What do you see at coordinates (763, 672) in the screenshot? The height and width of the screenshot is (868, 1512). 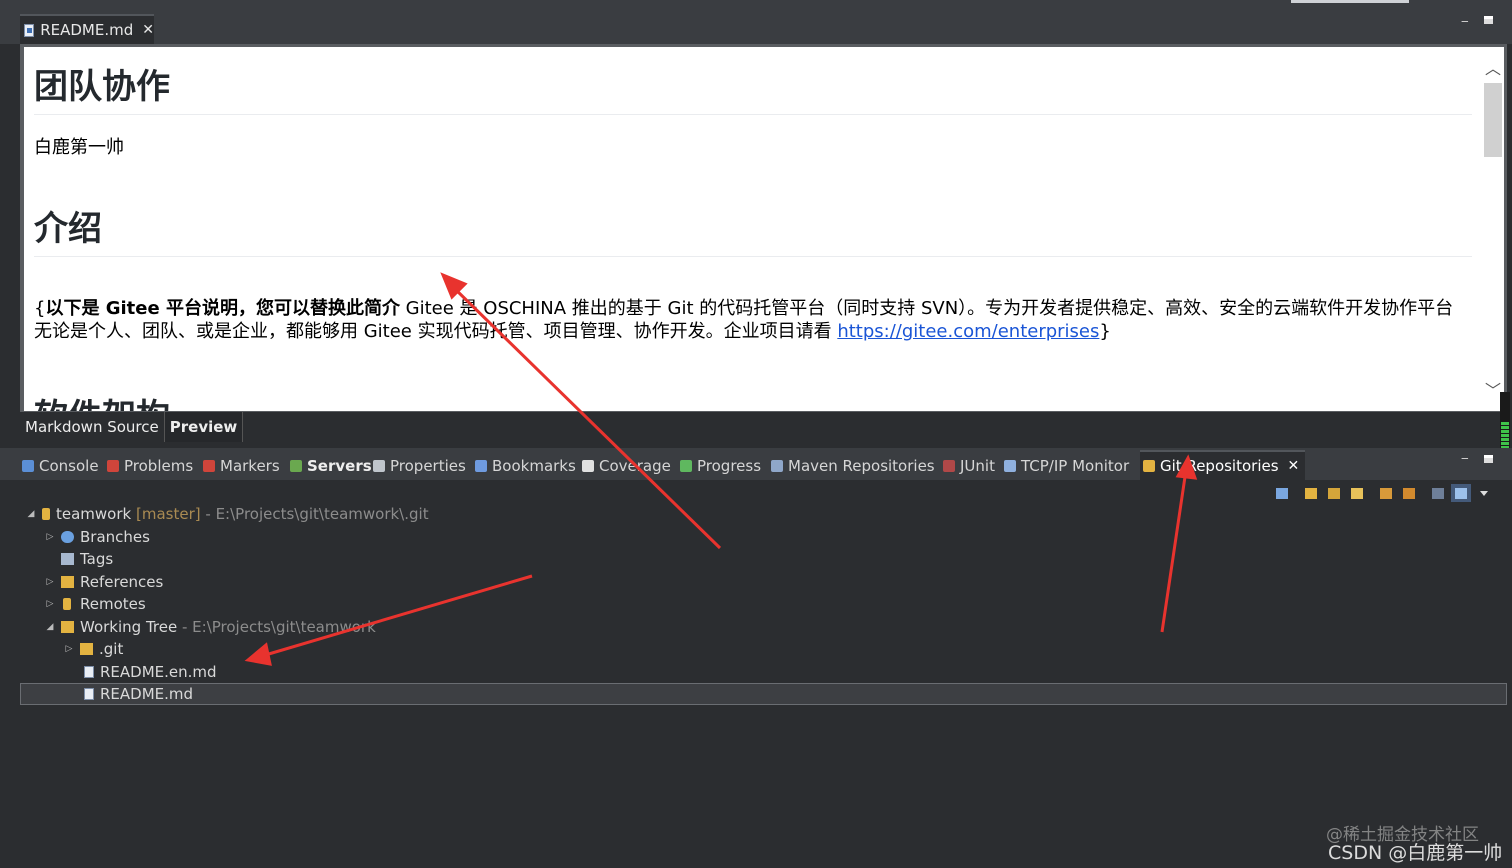 I see `tree-row-readme-en: README.en.md` at bounding box center [763, 672].